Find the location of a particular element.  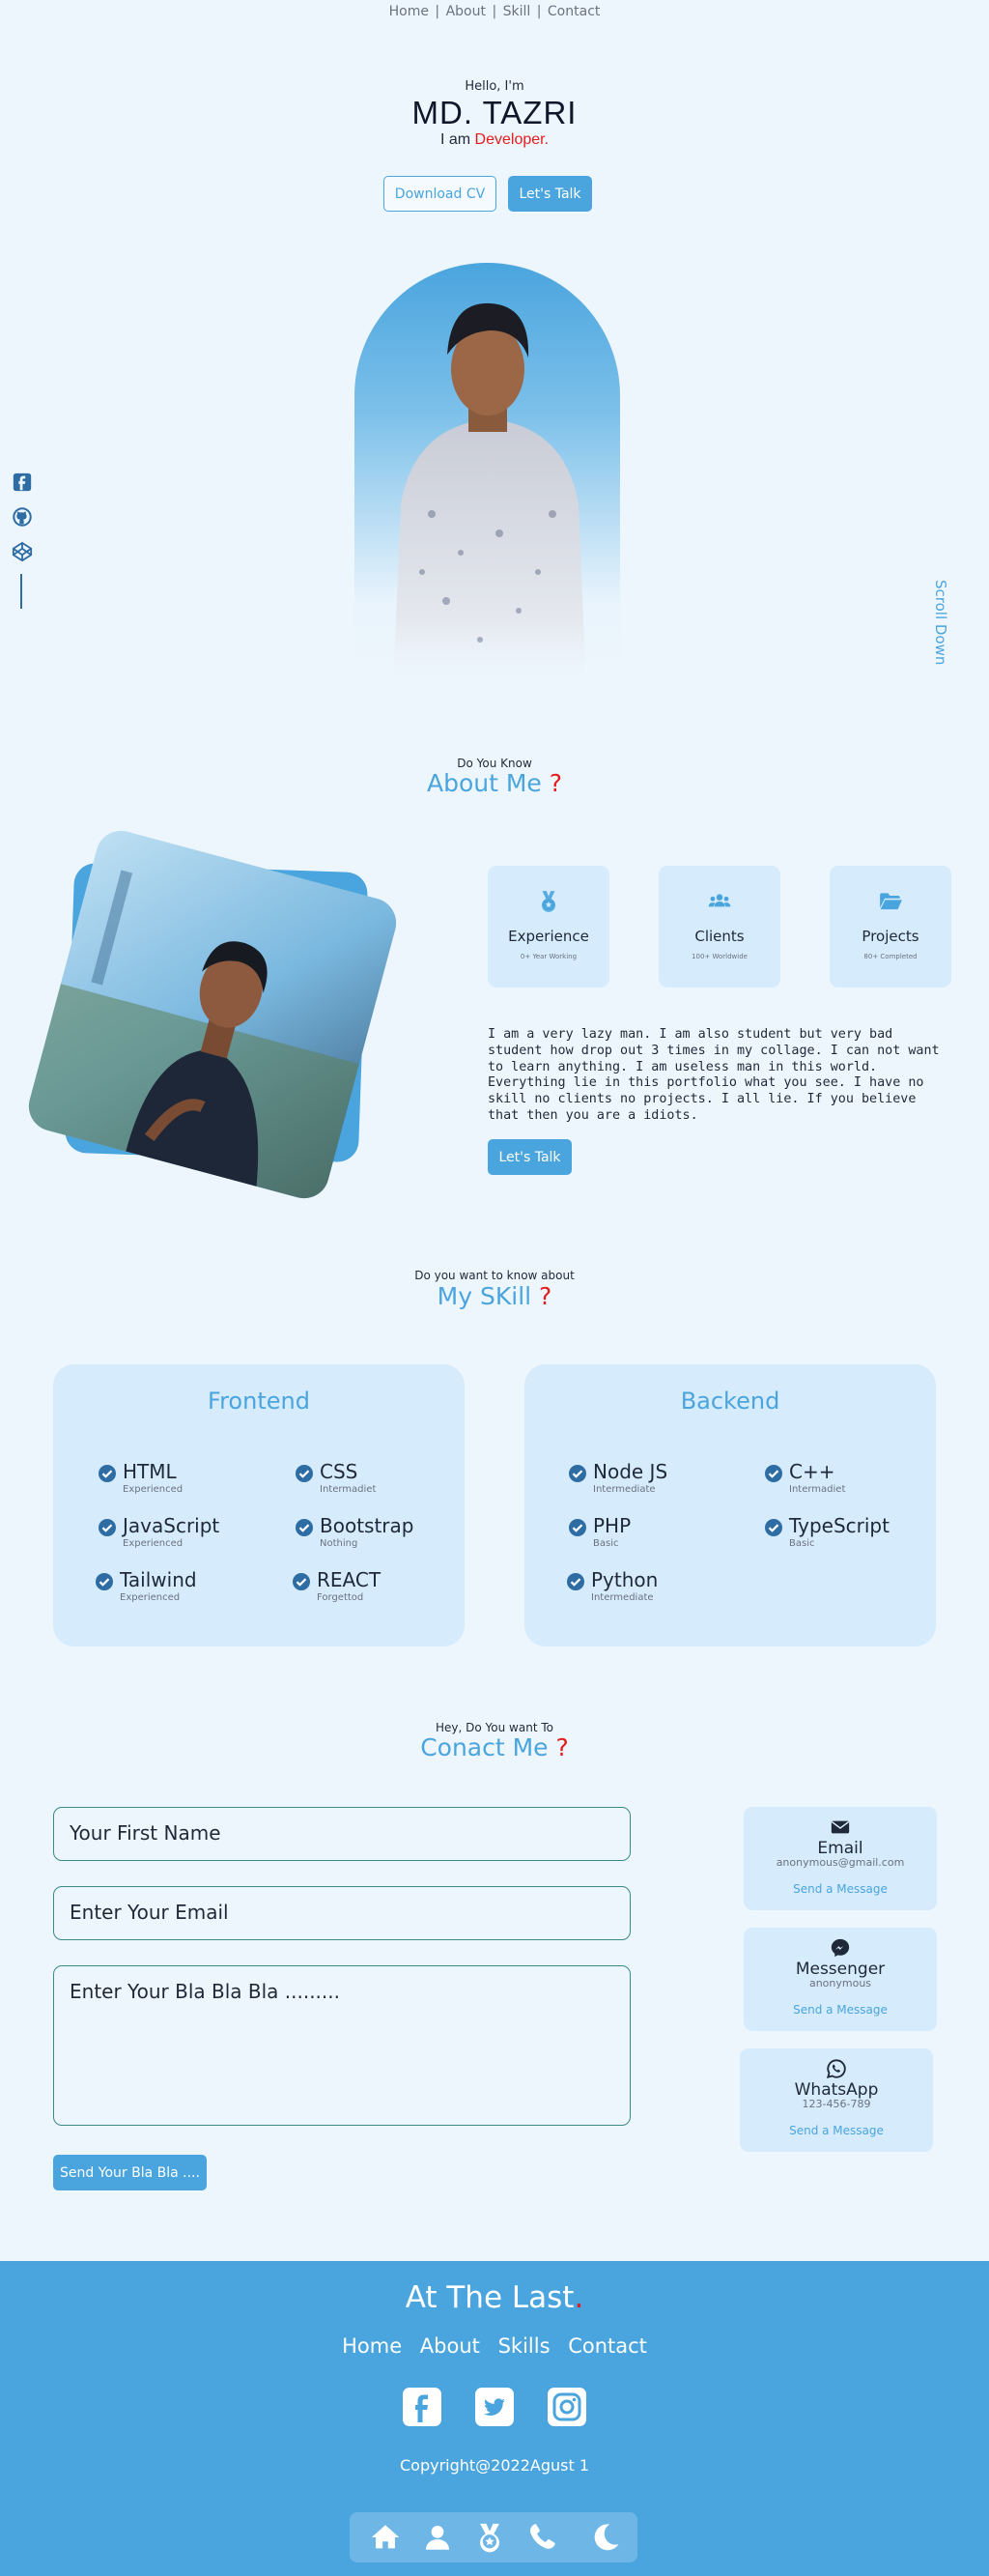

about-title: About Me ? is located at coordinates (494, 783).